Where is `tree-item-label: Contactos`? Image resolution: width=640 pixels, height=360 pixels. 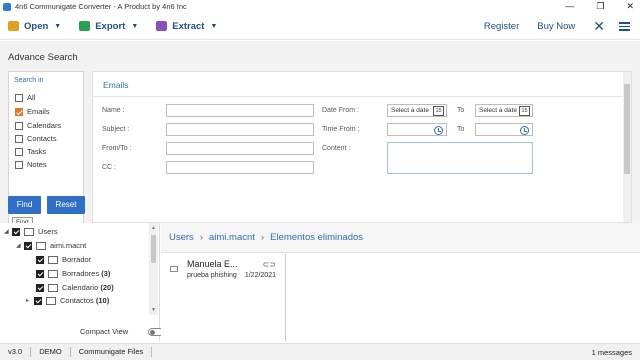
tree-item-label: Contactos is located at coordinates (77, 300).